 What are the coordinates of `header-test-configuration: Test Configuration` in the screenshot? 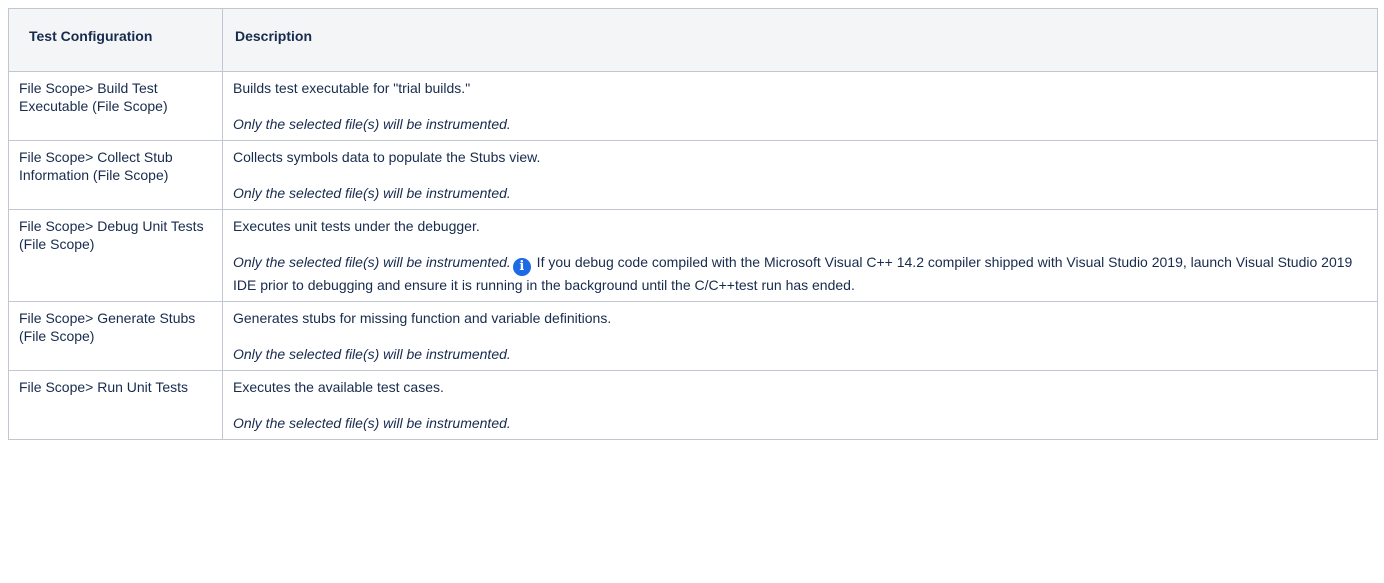 It's located at (115, 40).